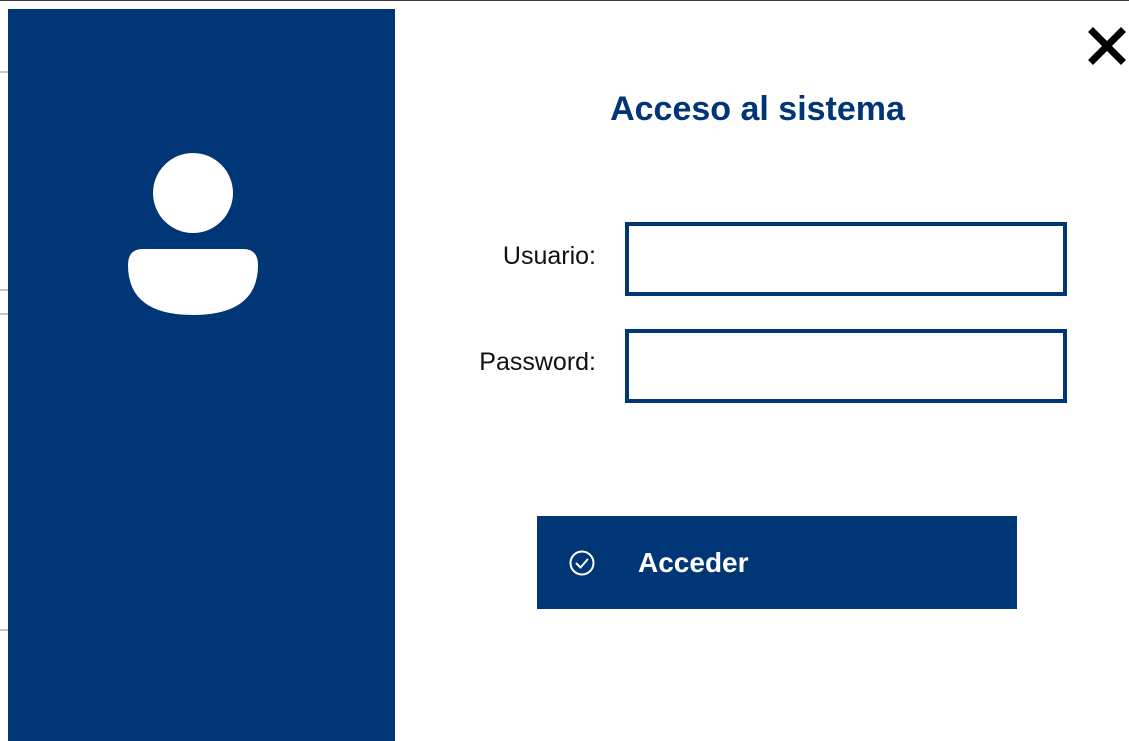 The width and height of the screenshot is (1129, 741). Describe the element at coordinates (193, 234) in the screenshot. I see `user-avatar-icon` at that location.